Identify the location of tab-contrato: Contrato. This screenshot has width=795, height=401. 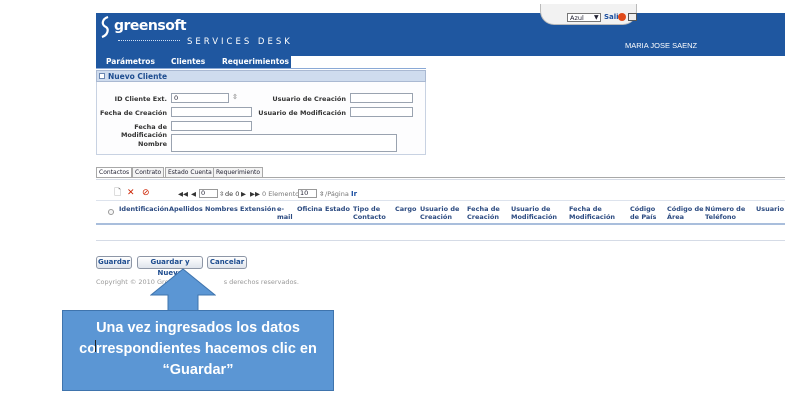
(148, 172).